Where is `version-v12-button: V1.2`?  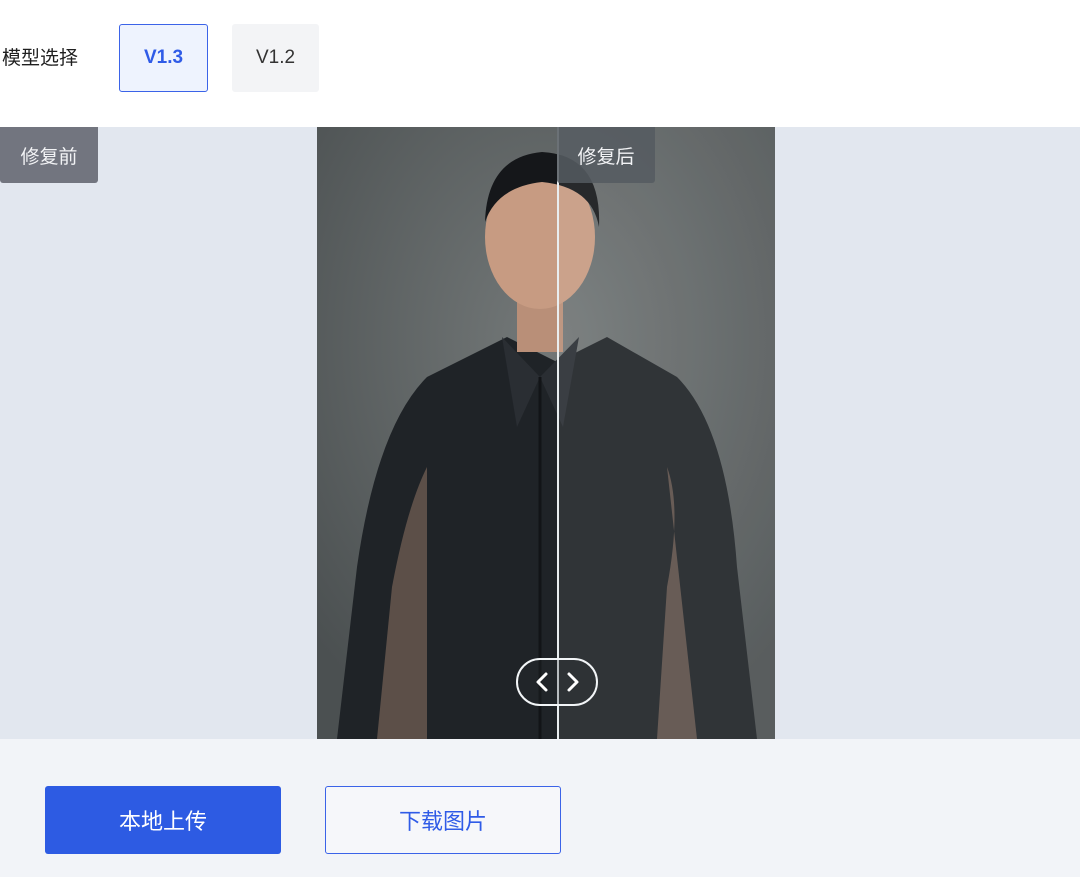
version-v12-button: V1.2 is located at coordinates (275, 58).